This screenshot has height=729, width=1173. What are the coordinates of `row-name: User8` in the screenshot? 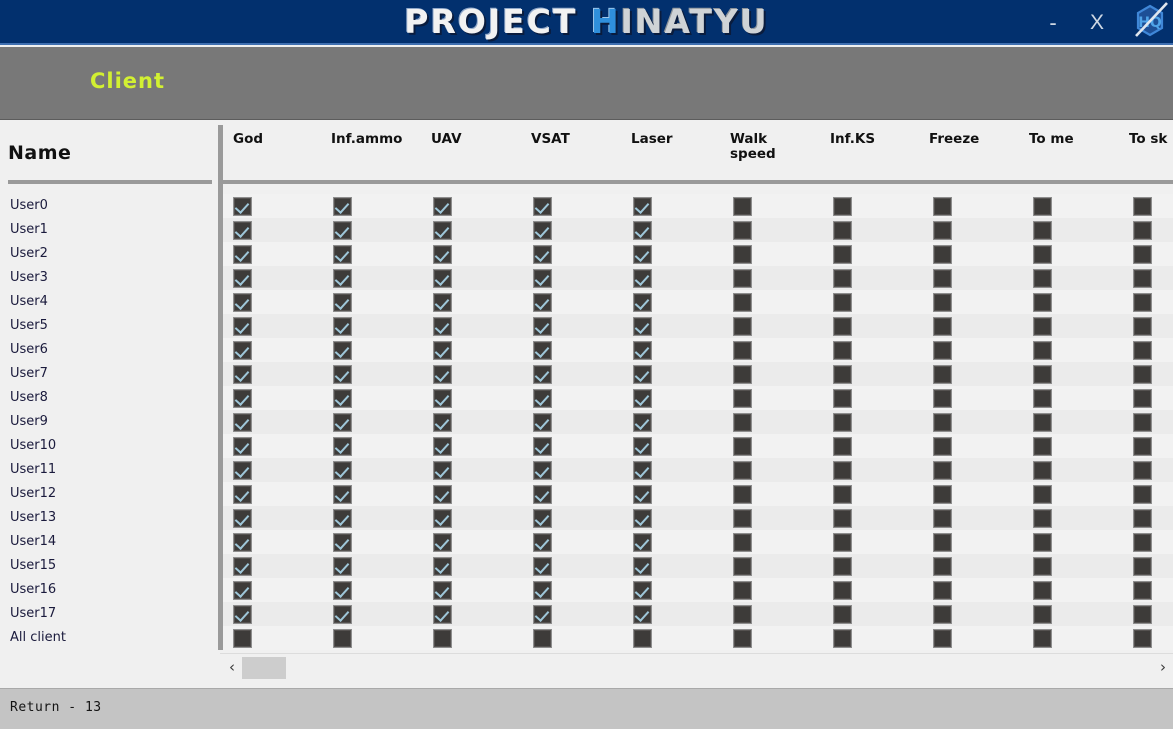 It's located at (110, 398).